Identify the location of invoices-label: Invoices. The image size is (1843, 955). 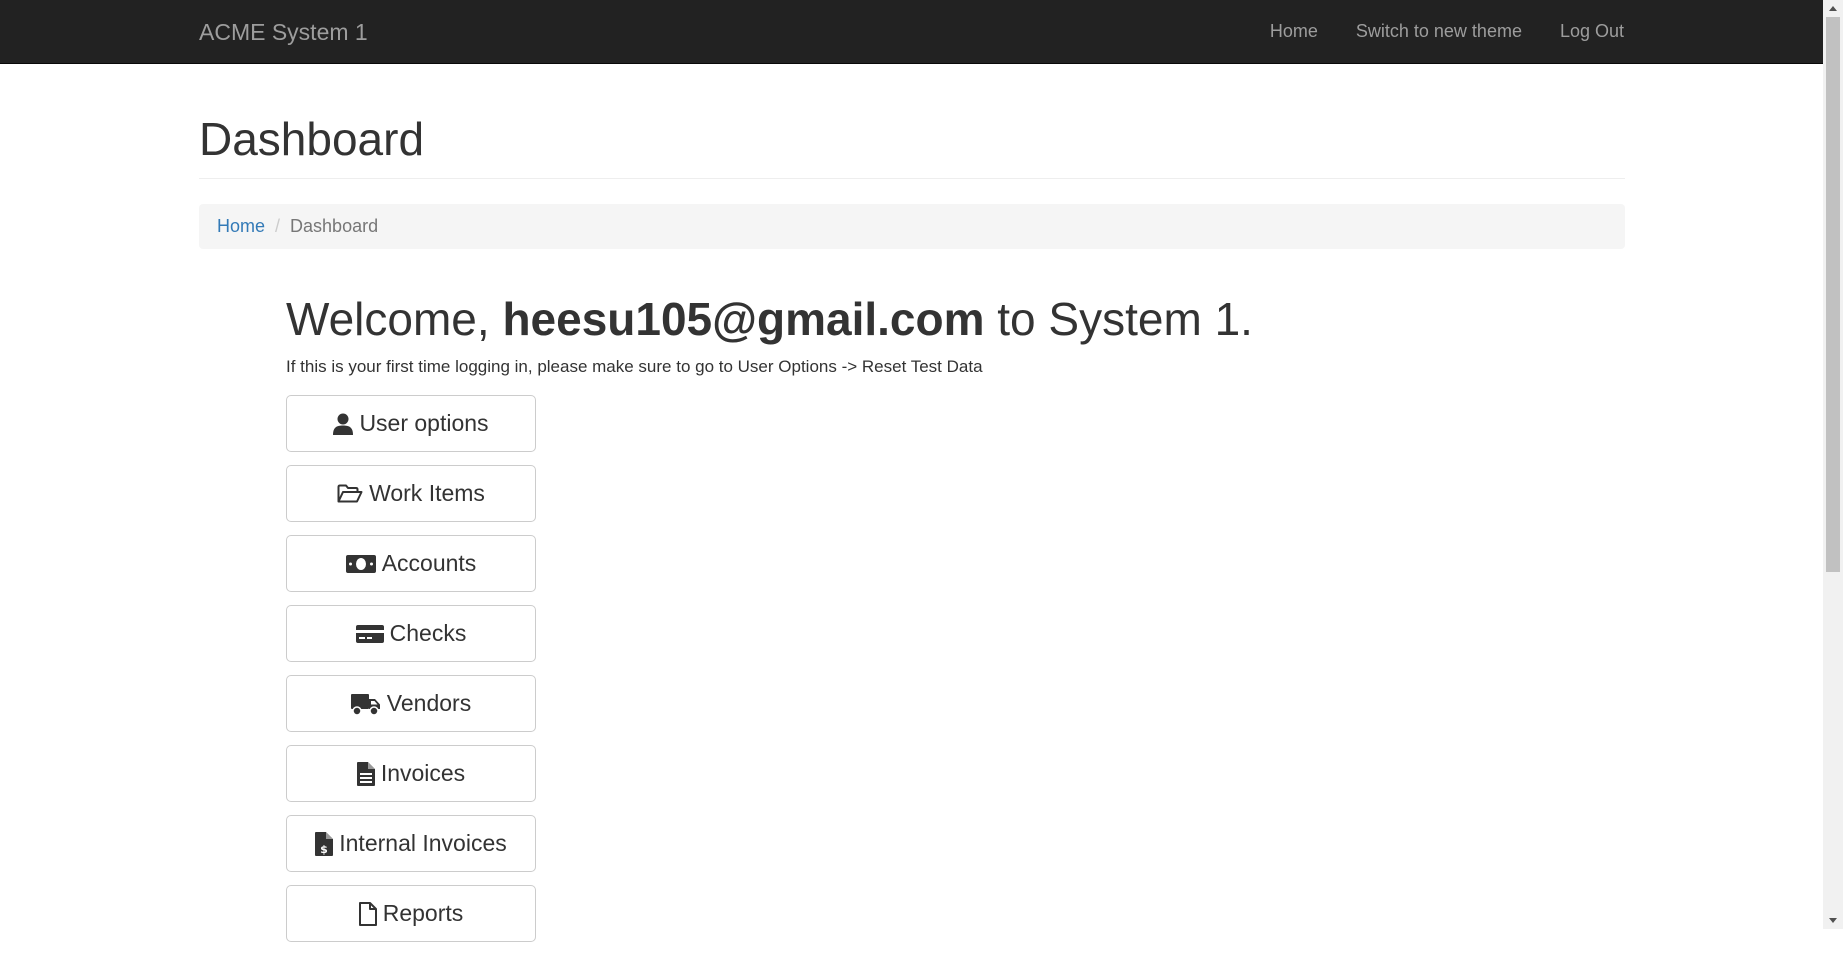
(423, 773).